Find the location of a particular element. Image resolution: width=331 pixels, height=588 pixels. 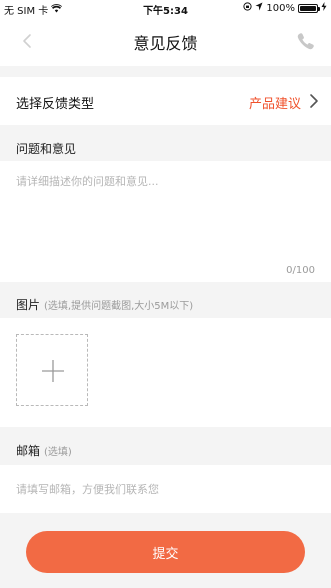

submit-button: 提交 is located at coordinates (165, 552).